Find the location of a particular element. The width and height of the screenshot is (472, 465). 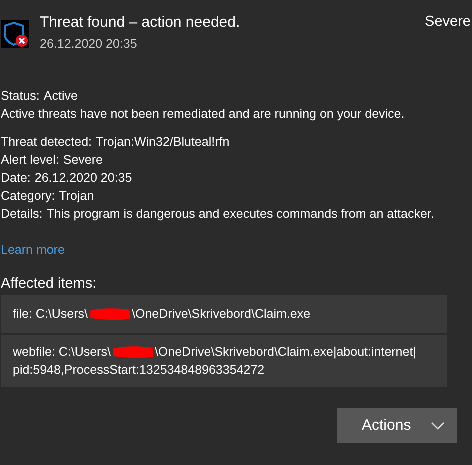

learn-more-link: Learn more is located at coordinates (33, 250).